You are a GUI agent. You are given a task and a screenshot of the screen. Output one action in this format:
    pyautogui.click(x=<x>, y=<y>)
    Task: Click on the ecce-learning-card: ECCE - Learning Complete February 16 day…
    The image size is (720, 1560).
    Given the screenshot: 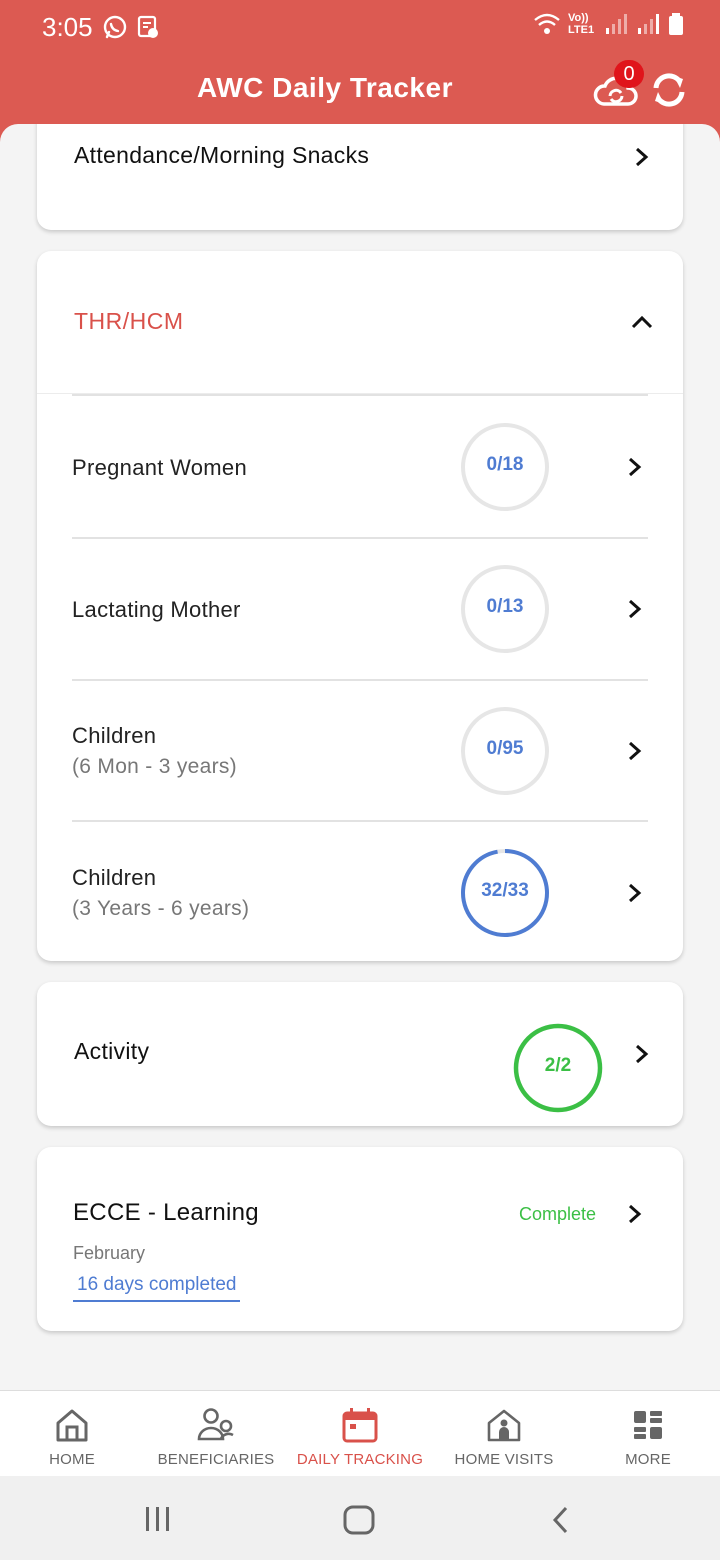 What is the action you would take?
    pyautogui.click(x=360, y=1239)
    